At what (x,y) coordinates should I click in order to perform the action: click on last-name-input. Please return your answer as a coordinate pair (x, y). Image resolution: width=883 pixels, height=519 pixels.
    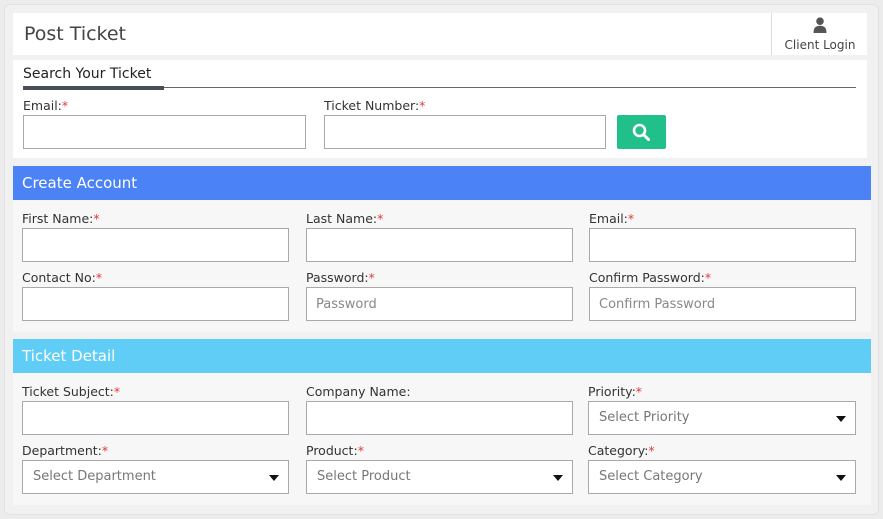
    Looking at the image, I should click on (439, 245).